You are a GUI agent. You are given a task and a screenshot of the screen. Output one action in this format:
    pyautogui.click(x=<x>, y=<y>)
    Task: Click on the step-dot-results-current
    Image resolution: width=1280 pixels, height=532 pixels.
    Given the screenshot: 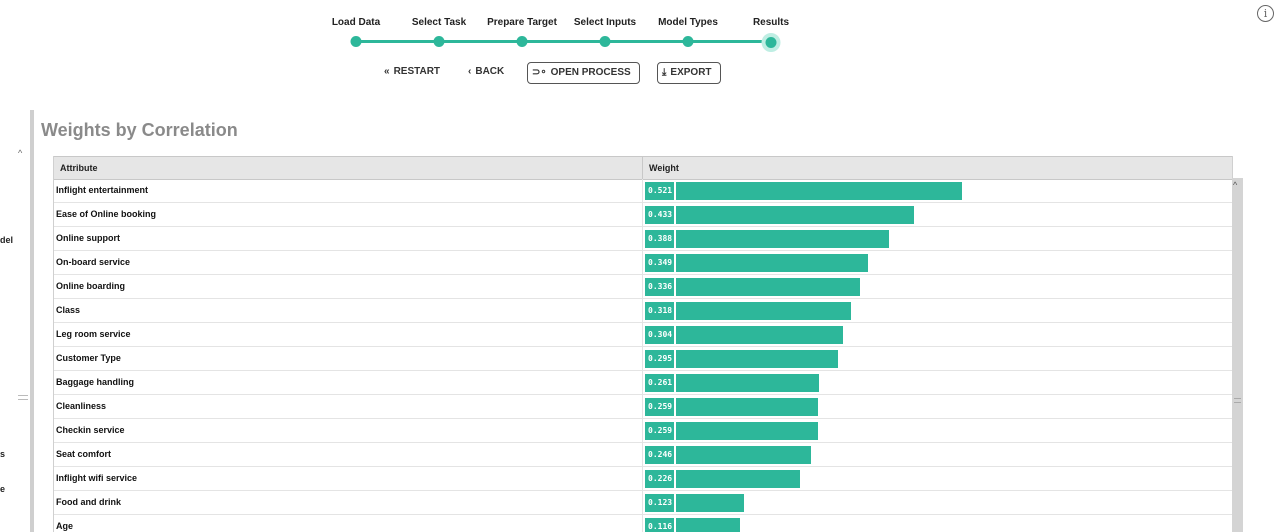 What is the action you would take?
    pyautogui.click(x=771, y=42)
    